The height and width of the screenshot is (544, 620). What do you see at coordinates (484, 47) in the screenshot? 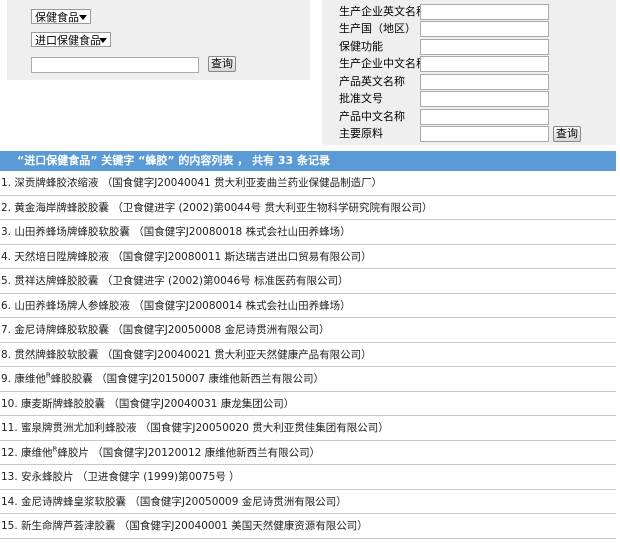
I see `health-function-input` at bounding box center [484, 47].